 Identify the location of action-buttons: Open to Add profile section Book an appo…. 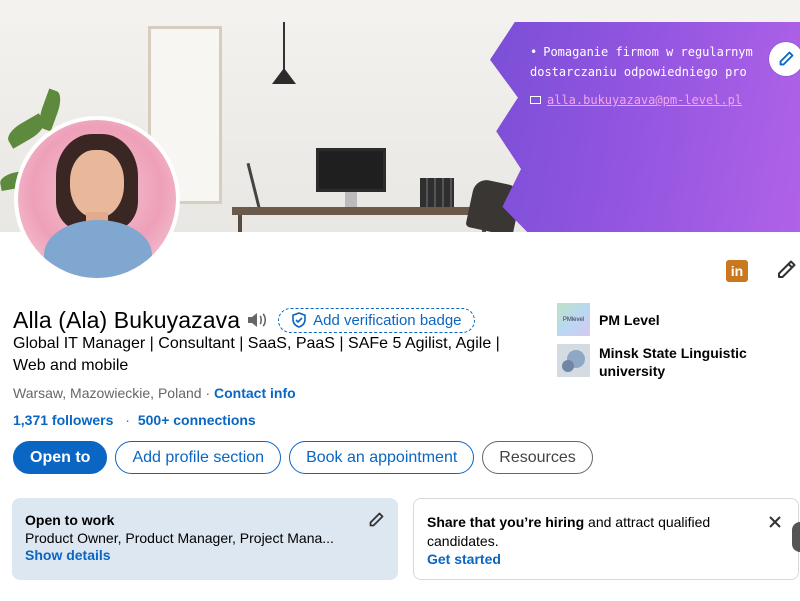
(303, 457).